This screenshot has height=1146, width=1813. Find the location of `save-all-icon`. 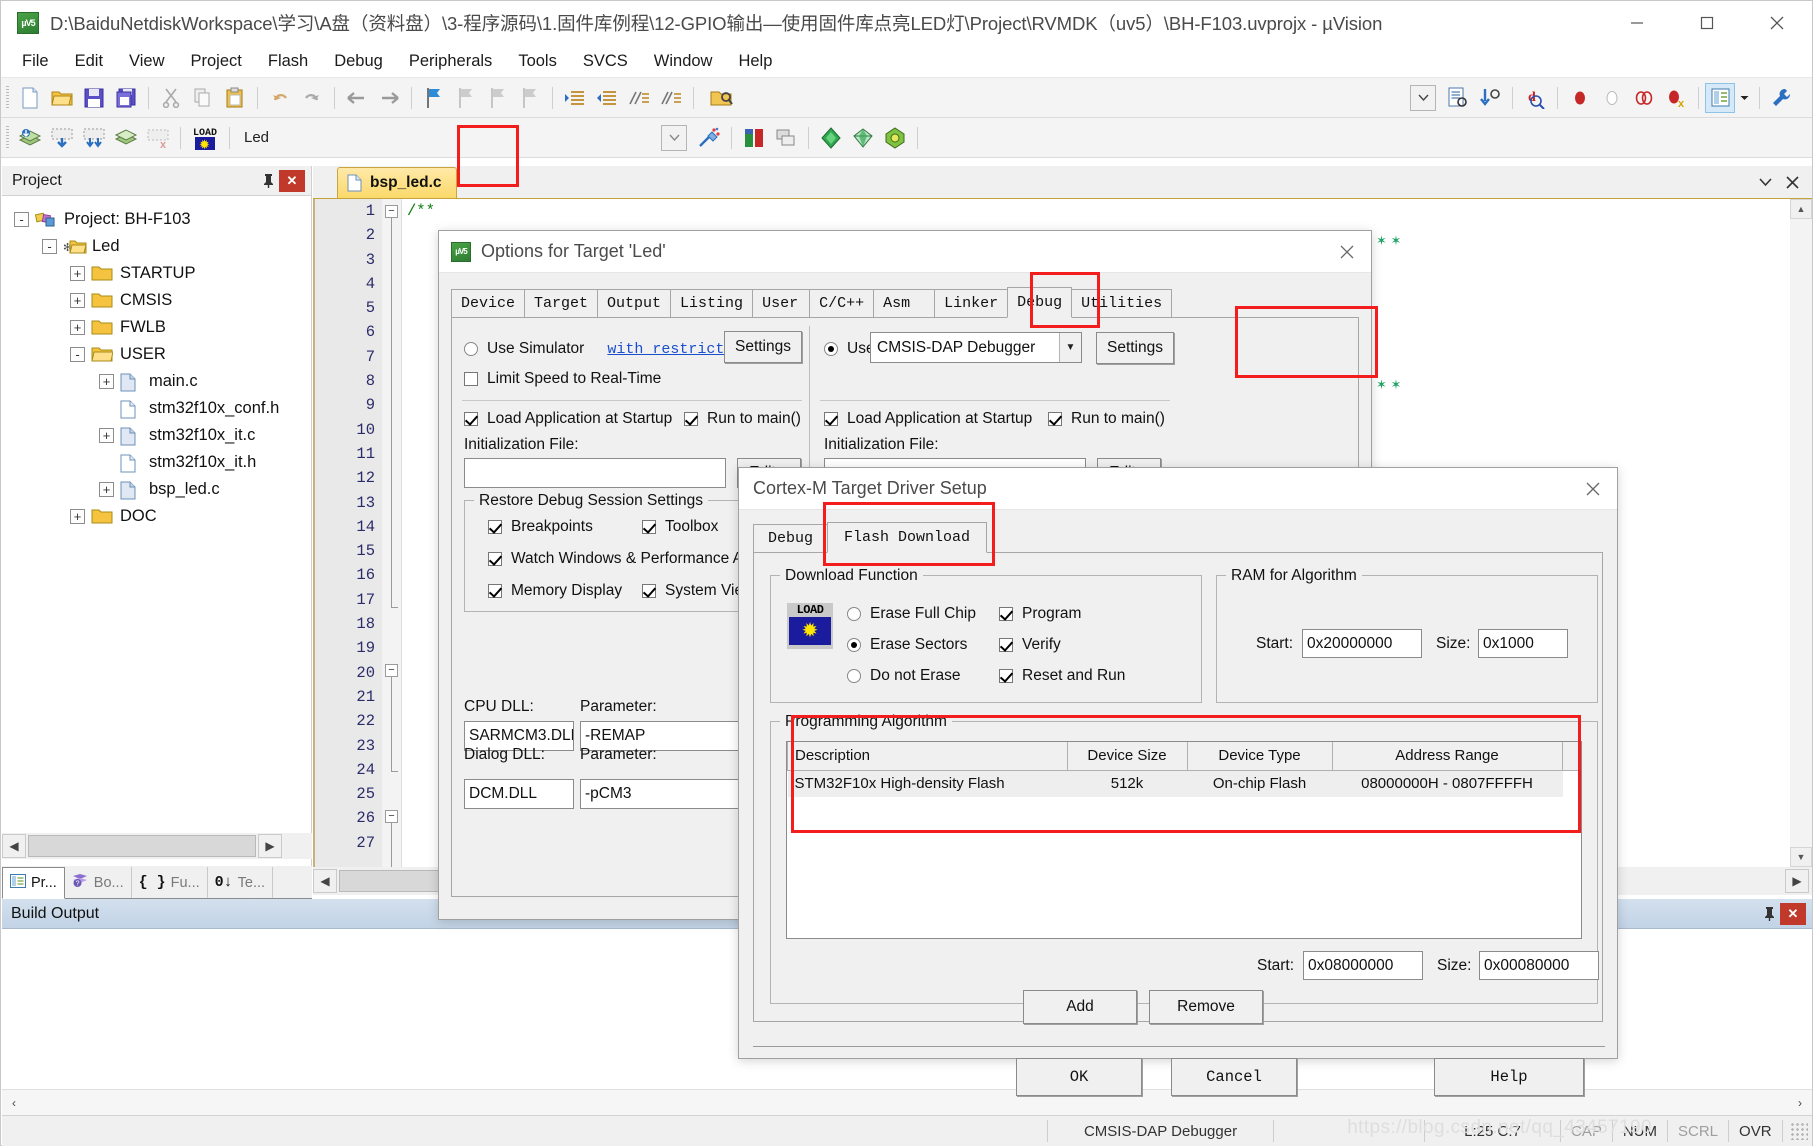

save-all-icon is located at coordinates (126, 98).